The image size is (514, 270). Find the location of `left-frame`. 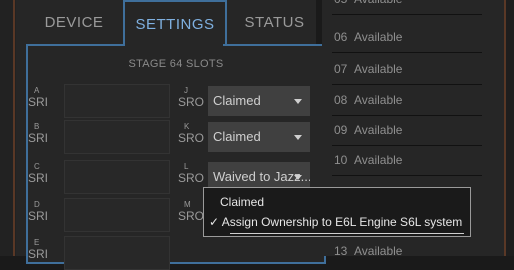

left-frame is located at coordinates (8, 128).